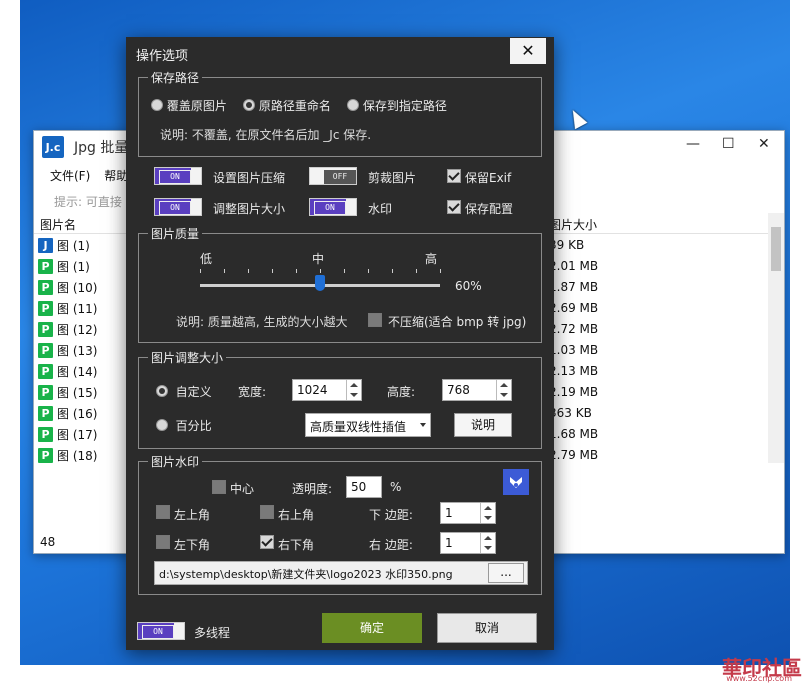 The image size is (810, 683). I want to click on file-size: 2.69 MB, so click(574, 308).